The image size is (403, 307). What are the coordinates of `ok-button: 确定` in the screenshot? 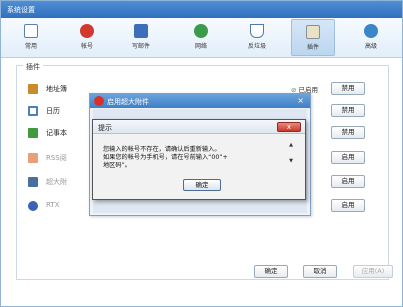 It's located at (271, 271).